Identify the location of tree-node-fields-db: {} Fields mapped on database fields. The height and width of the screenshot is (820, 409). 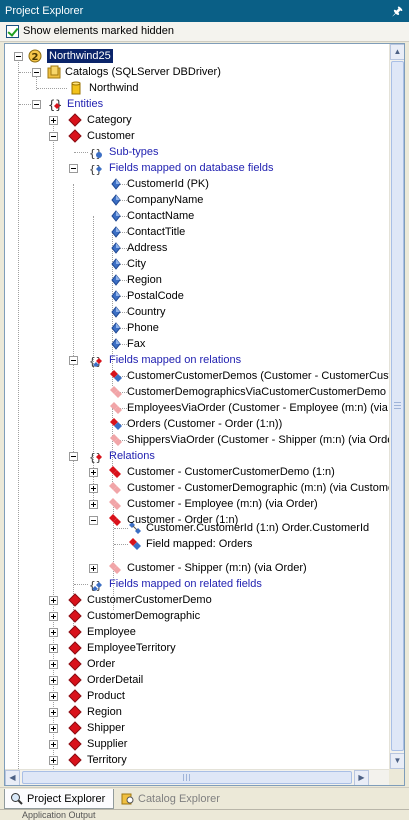
(198, 168).